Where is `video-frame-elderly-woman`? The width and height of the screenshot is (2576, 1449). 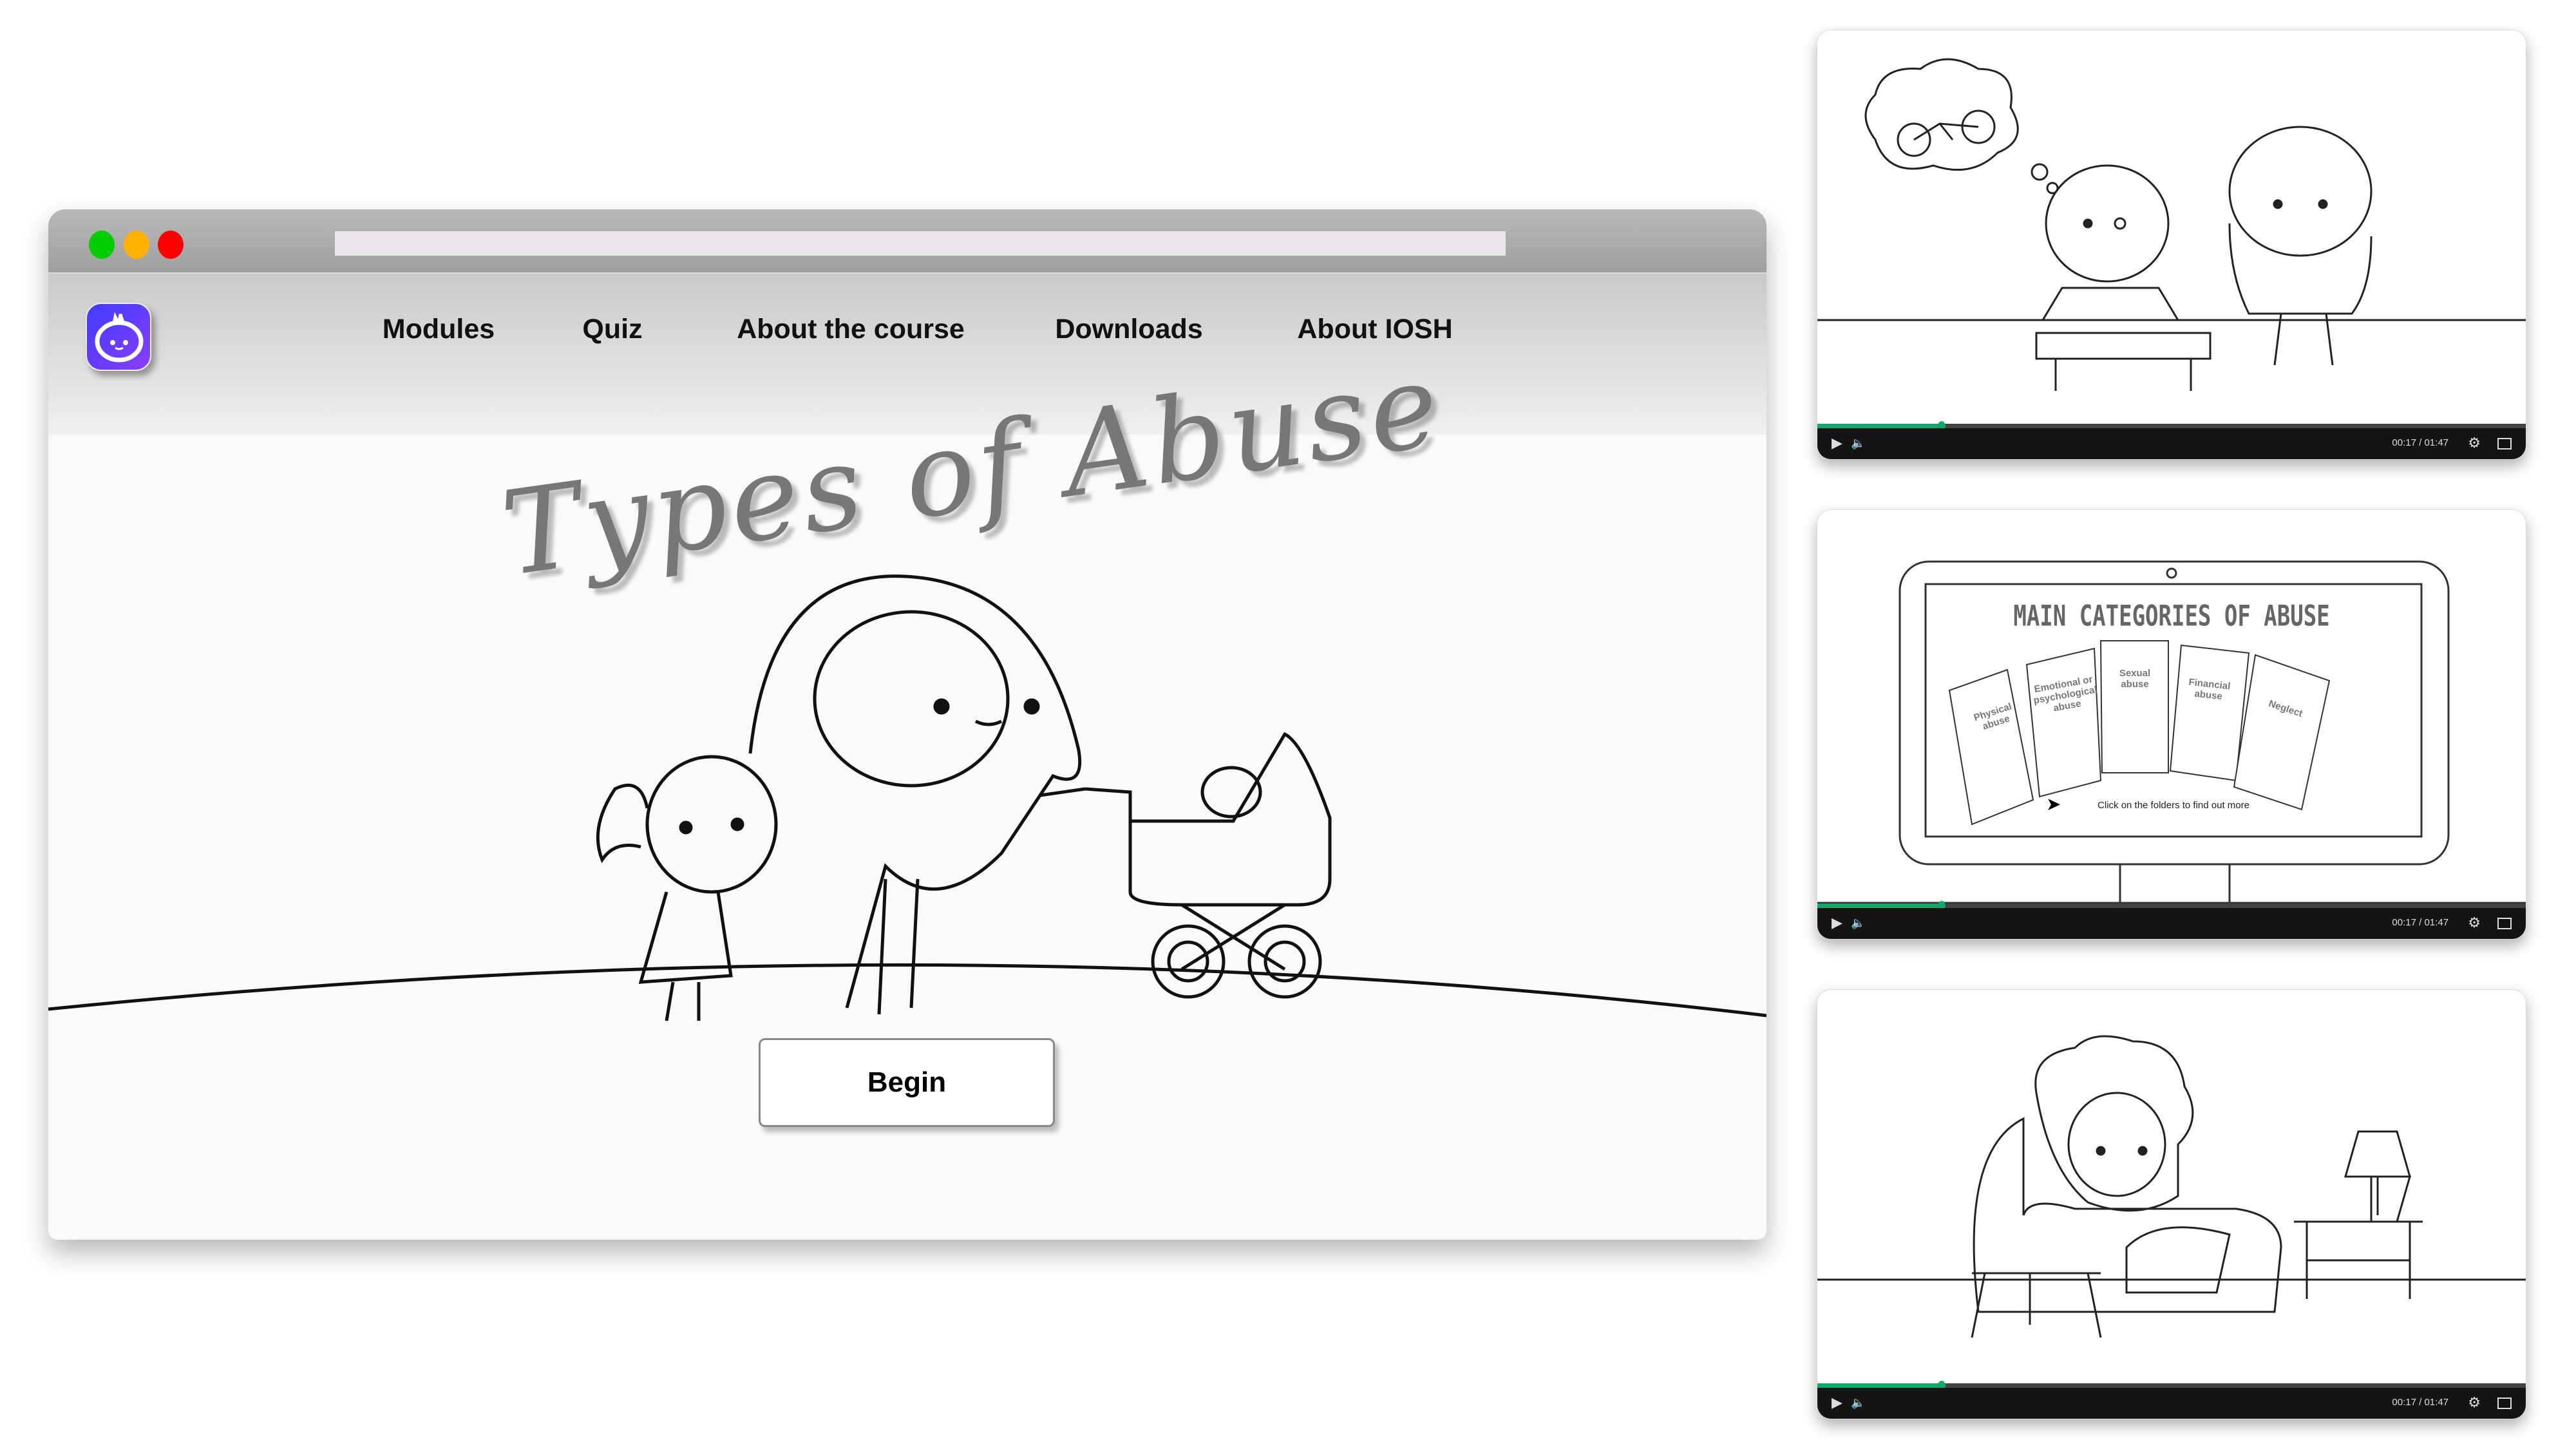 video-frame-elderly-woman is located at coordinates (2171, 1187).